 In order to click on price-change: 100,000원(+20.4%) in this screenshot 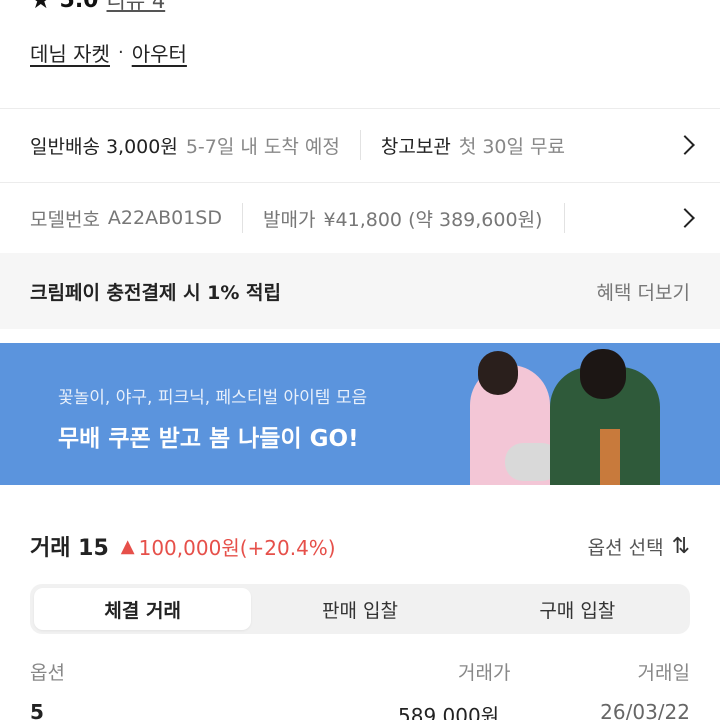, I will do `click(237, 547)`.